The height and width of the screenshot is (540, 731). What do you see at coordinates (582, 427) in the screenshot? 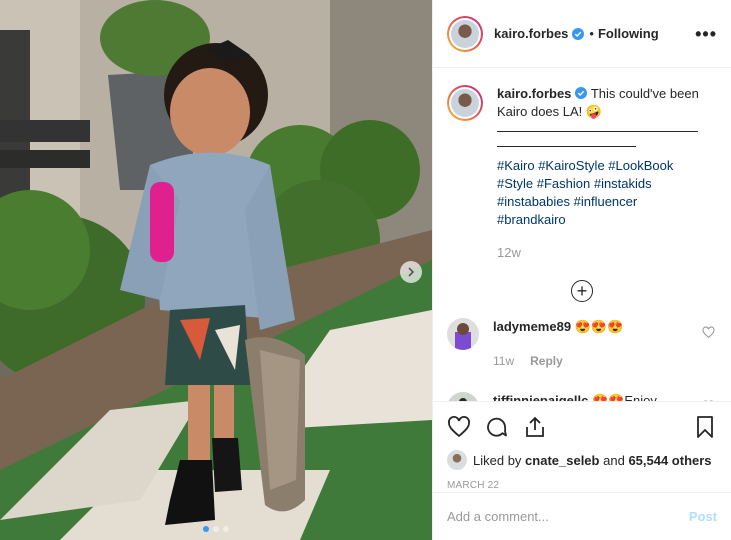
I see `action-icons` at bounding box center [582, 427].